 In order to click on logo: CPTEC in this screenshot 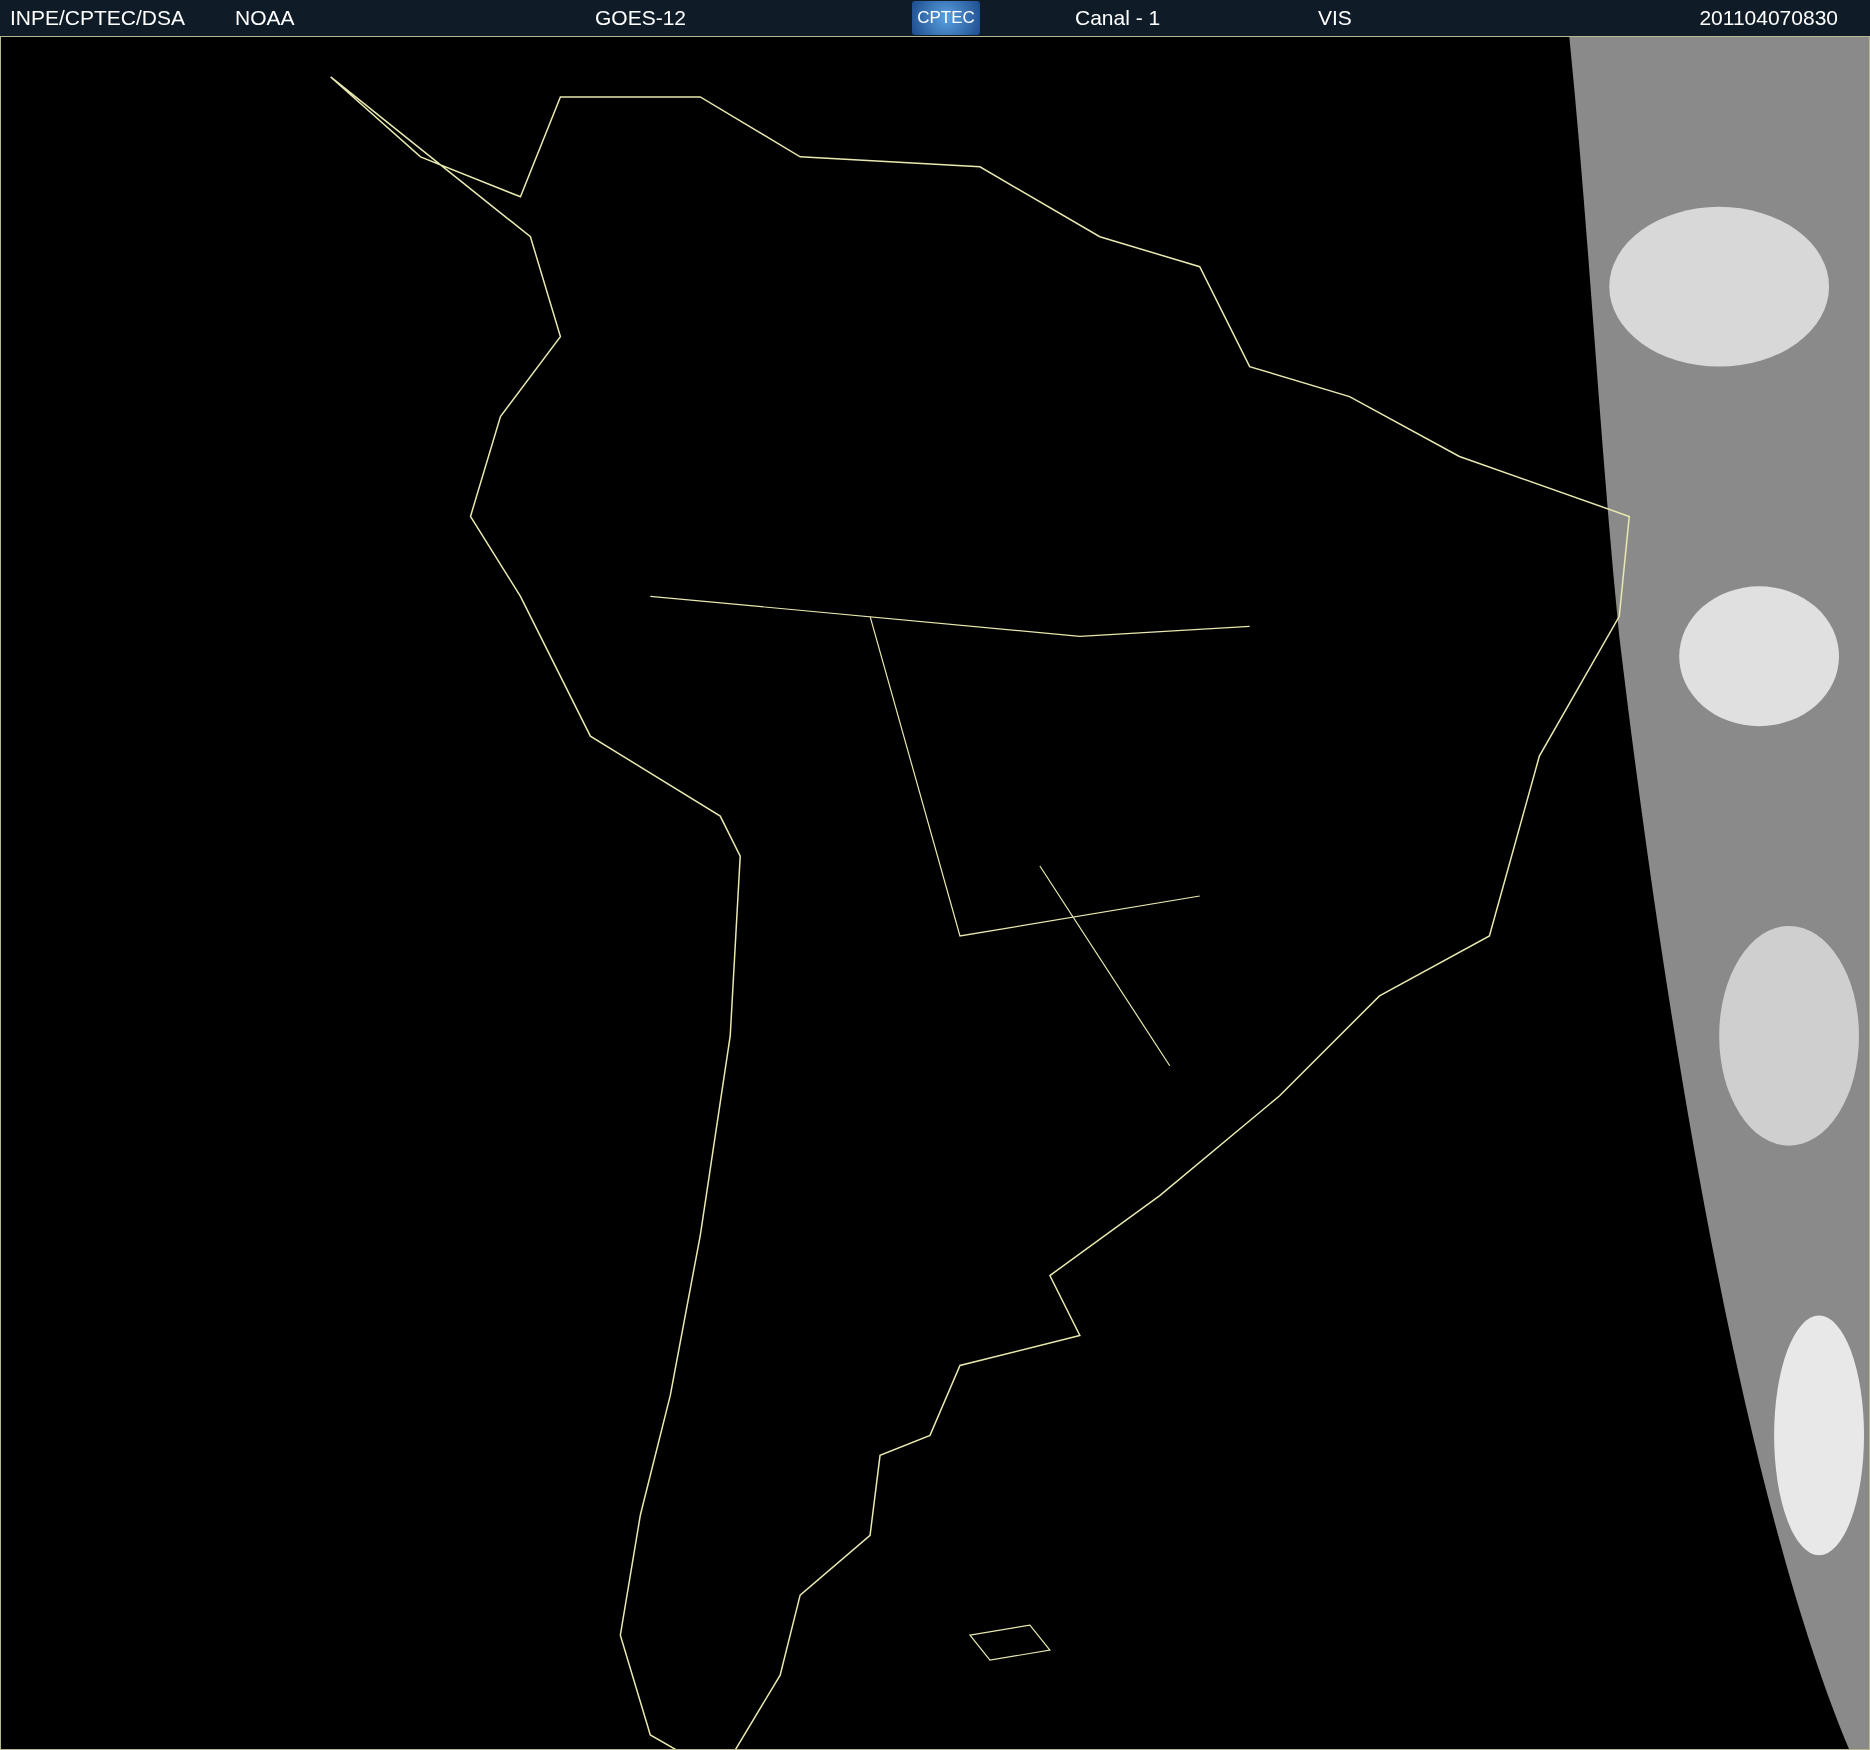, I will do `click(946, 18)`.